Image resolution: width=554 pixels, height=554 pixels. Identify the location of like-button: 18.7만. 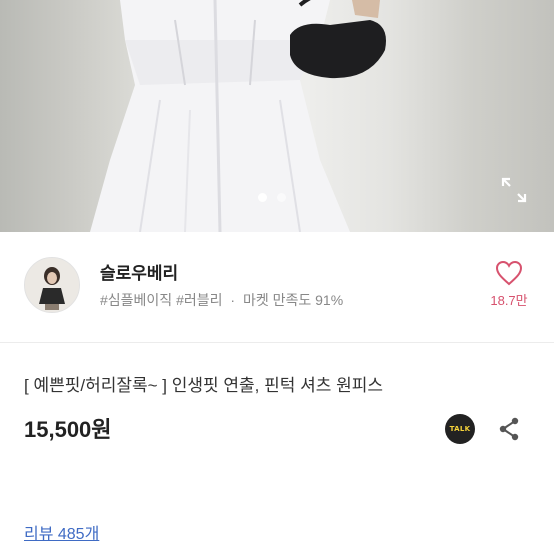
(509, 284).